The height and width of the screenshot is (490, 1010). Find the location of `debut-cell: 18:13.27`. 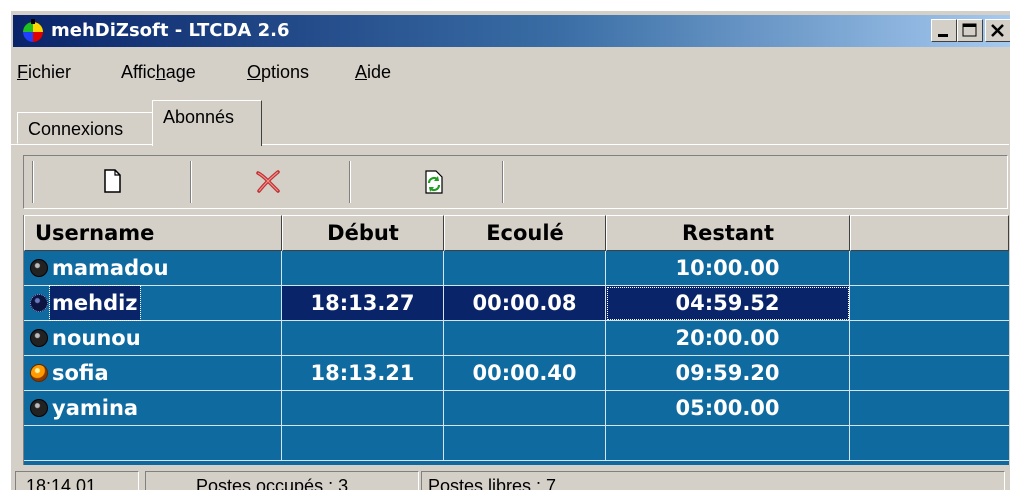

debut-cell: 18:13.27 is located at coordinates (363, 303).